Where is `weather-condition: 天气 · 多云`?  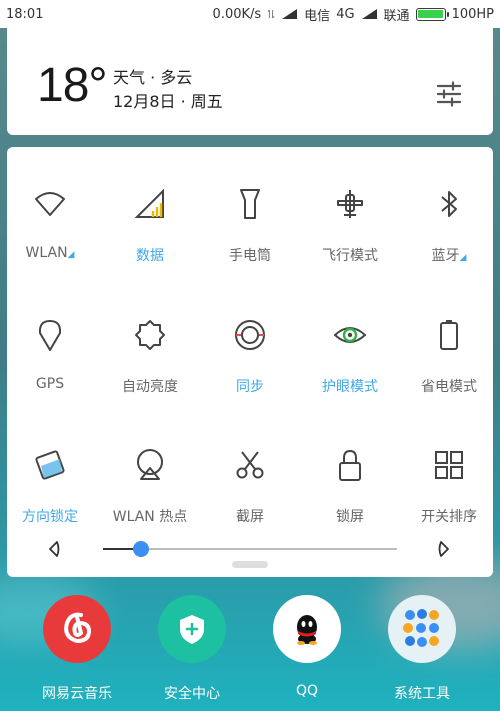
weather-condition: 天气 · 多云 is located at coordinates (153, 77).